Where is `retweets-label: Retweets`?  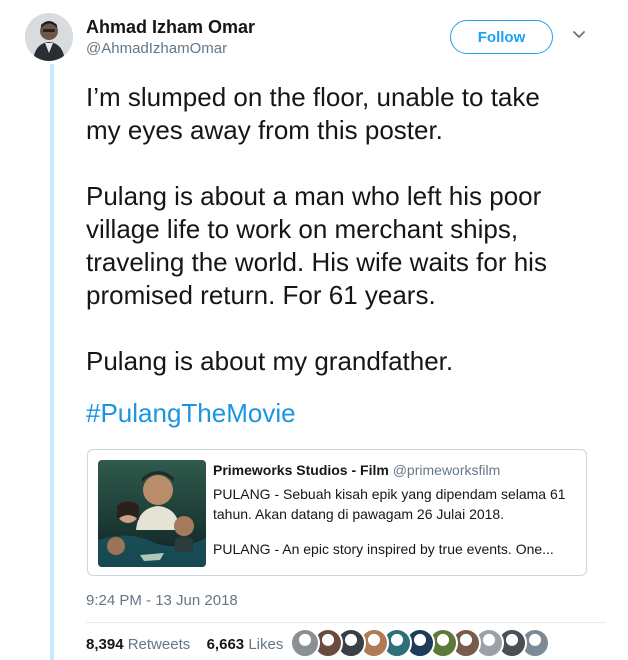
retweets-label: Retweets is located at coordinates (159, 644).